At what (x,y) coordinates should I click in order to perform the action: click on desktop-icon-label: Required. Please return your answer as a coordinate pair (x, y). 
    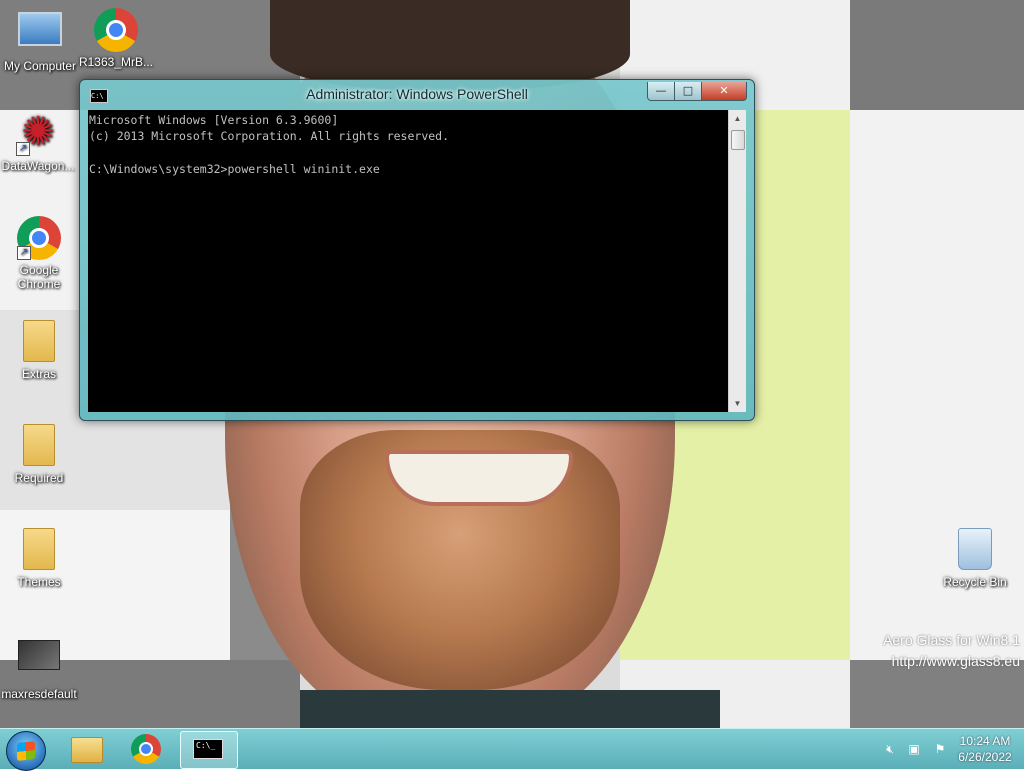
    Looking at the image, I should click on (39, 478).